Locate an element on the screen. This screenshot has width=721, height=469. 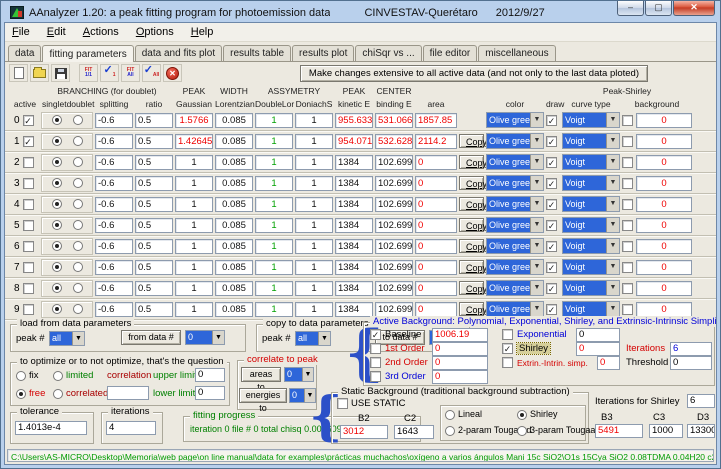
correlation-field is located at coordinates (128, 393).